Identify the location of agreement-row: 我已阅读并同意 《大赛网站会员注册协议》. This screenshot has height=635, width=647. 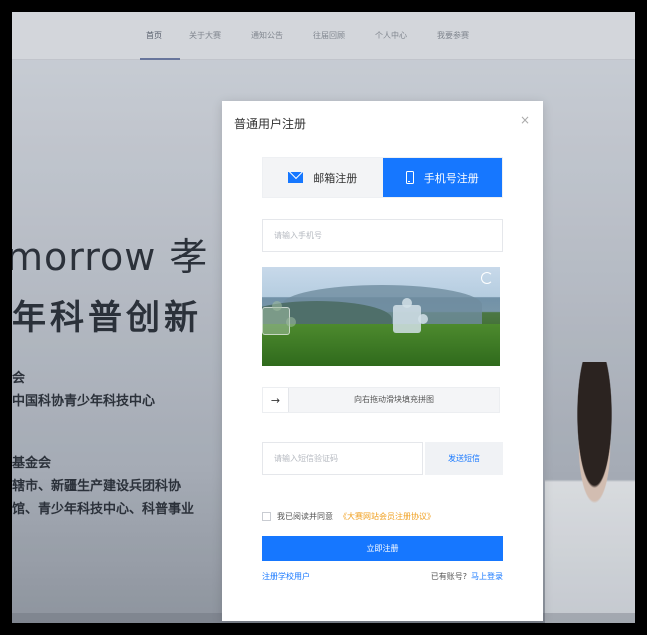
(348, 516).